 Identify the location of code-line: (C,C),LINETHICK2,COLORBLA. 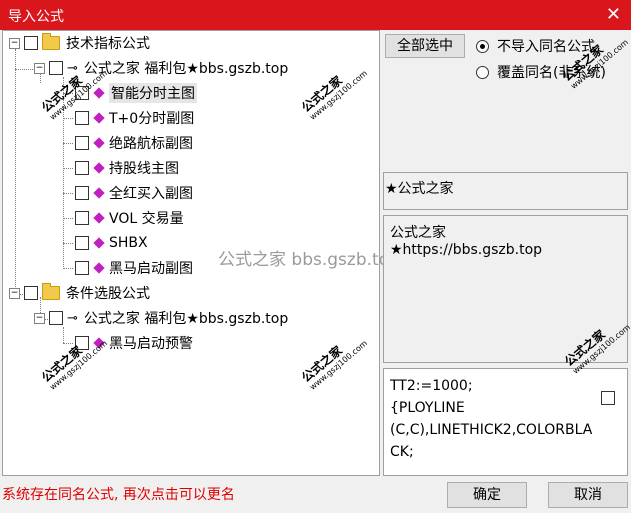
(491, 430).